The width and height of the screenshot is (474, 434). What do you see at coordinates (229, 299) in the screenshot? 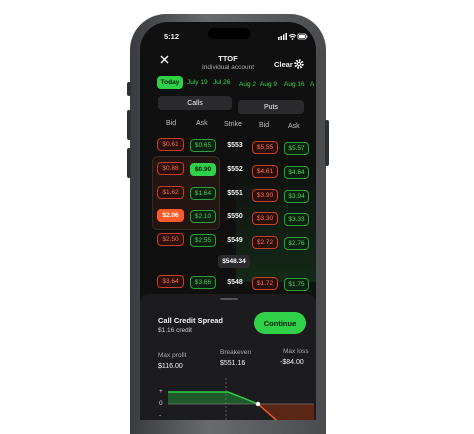
I see `sheet-grabber` at bounding box center [229, 299].